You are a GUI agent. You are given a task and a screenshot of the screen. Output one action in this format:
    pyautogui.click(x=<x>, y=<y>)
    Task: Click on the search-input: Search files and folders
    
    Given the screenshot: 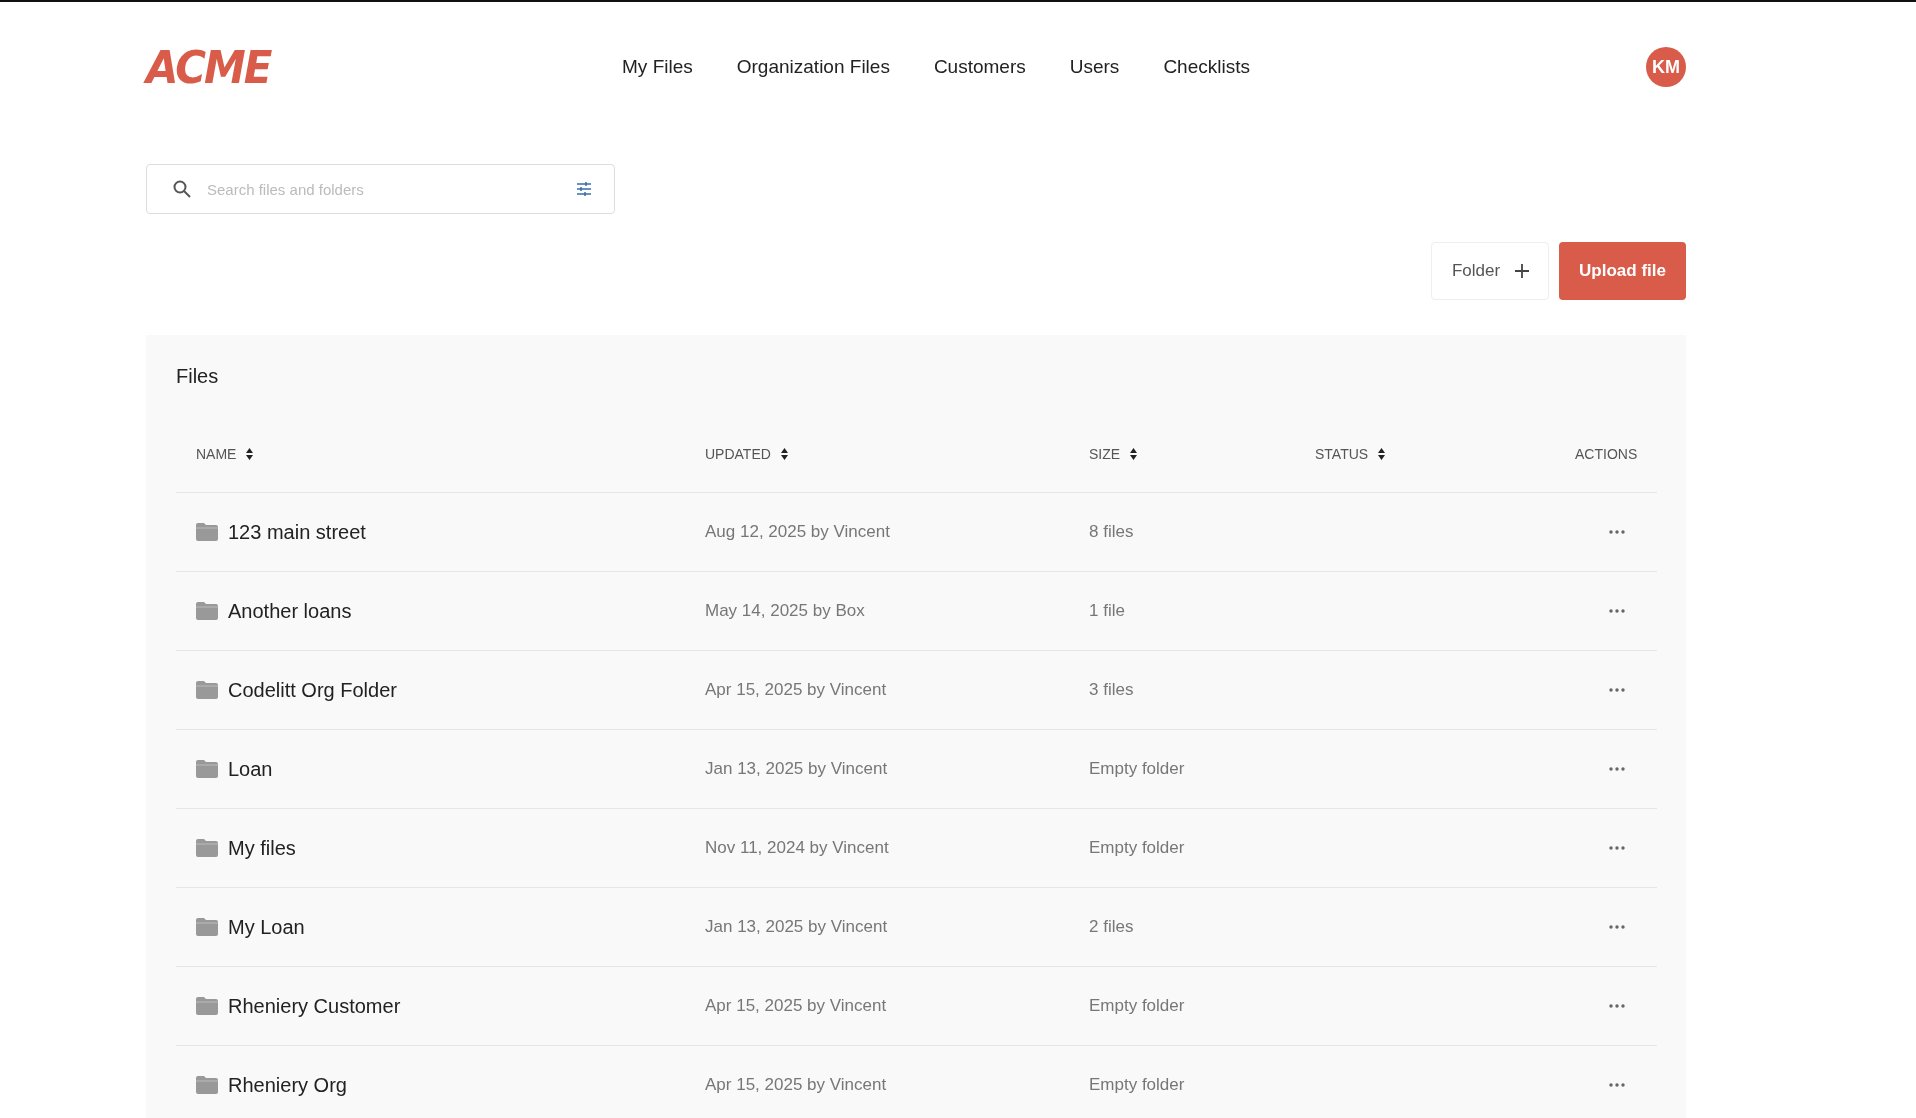 What is the action you would take?
    pyautogui.click(x=383, y=189)
    